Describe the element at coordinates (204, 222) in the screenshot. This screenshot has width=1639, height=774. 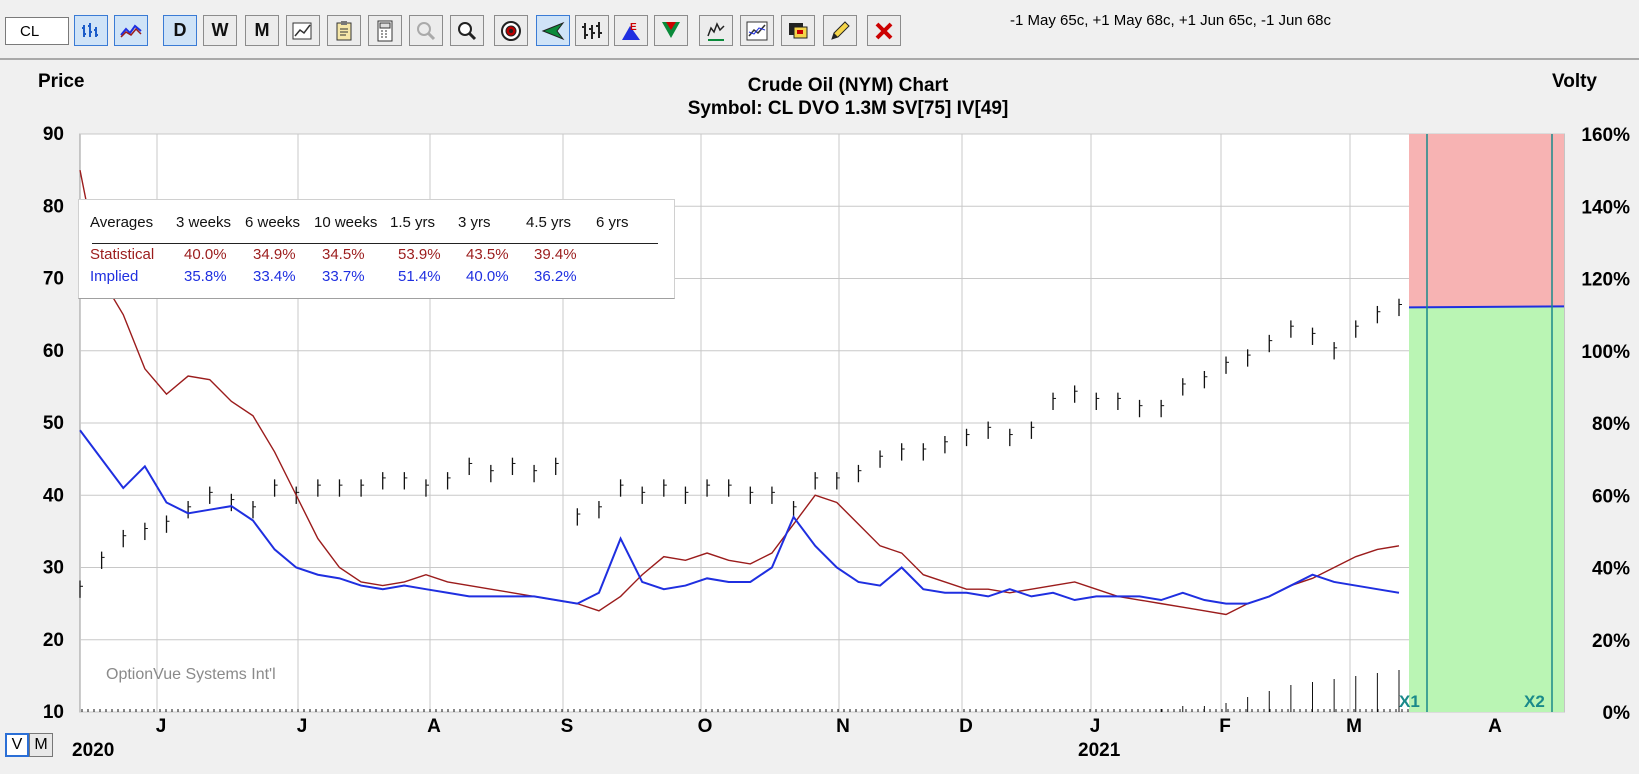
I see `averages-header: 3 weeks` at that location.